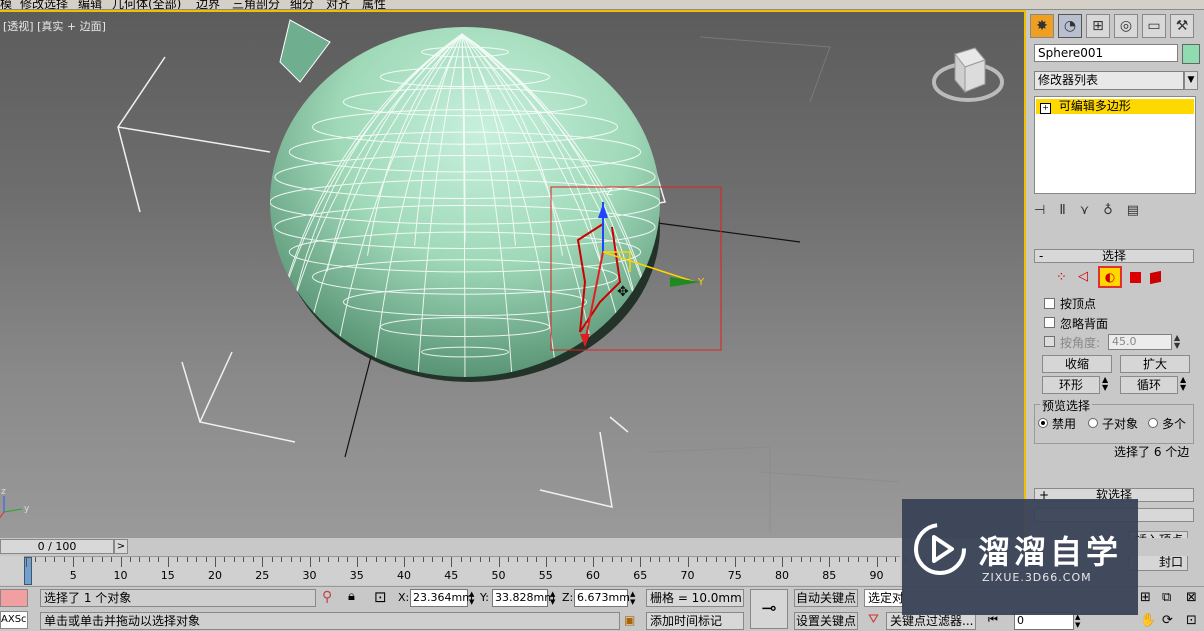 Image resolution: width=1204 pixels, height=631 pixels. I want to click on set-key-button: 设置关键点, so click(826, 621).